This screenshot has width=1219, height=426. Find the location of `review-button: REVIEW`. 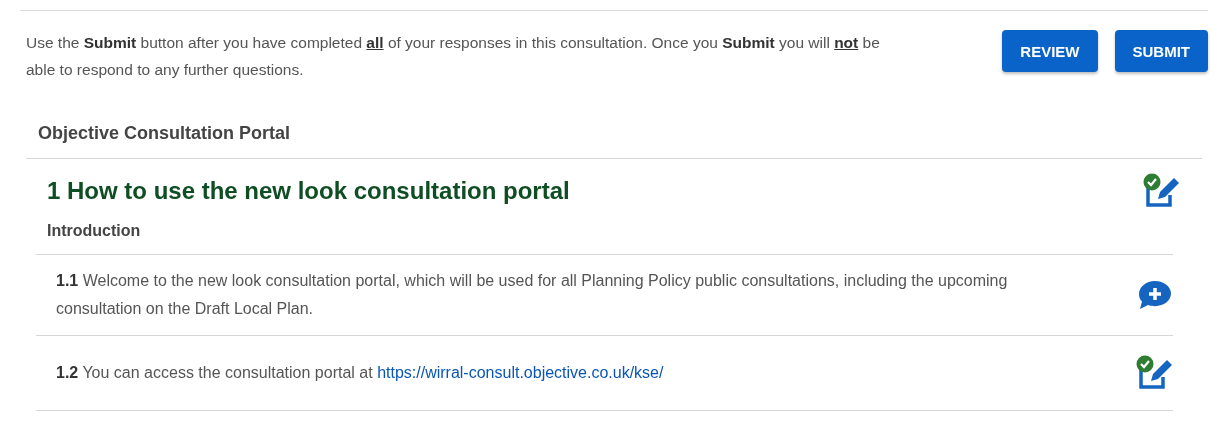

review-button: REVIEW is located at coordinates (1050, 51).